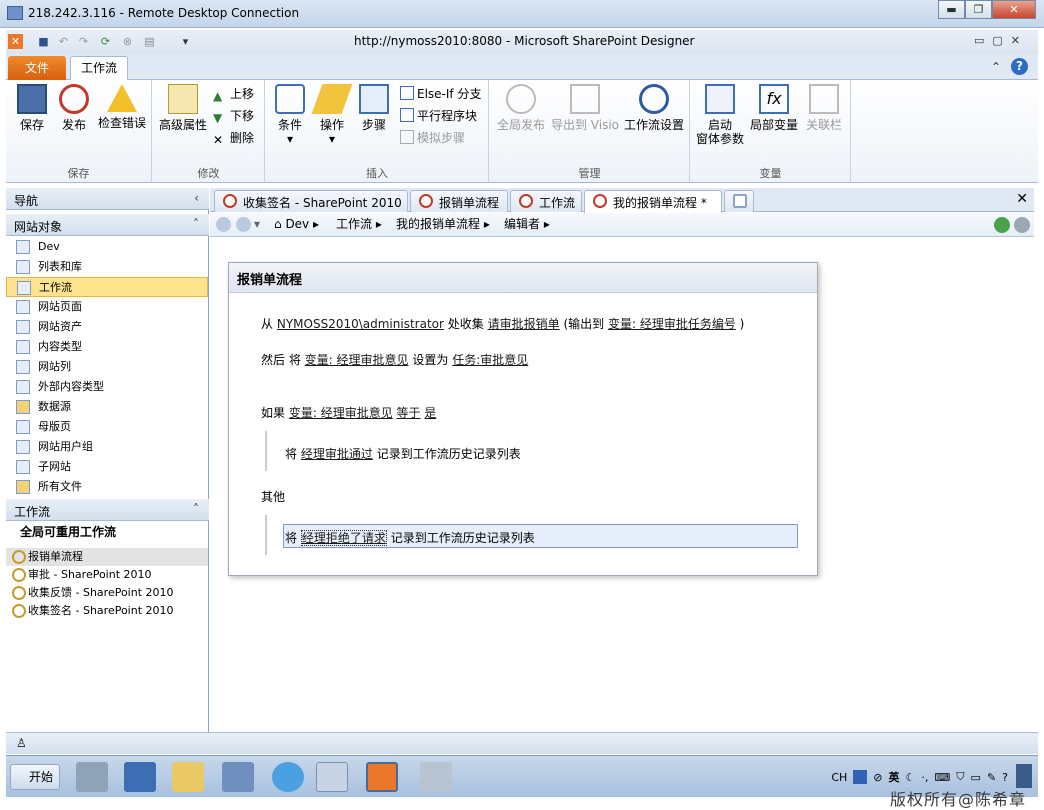 The width and height of the screenshot is (1044, 810). Describe the element at coordinates (107, 467) in the screenshot. I see `nav-item-subsites: 子网站` at that location.